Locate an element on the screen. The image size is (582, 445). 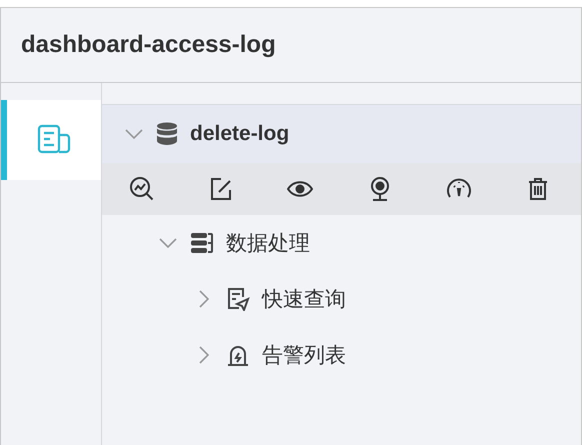
documents-icon is located at coordinates (54, 140).